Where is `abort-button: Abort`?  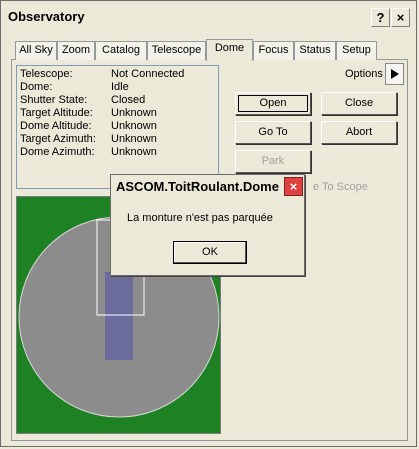
abort-button: Abort is located at coordinates (359, 132).